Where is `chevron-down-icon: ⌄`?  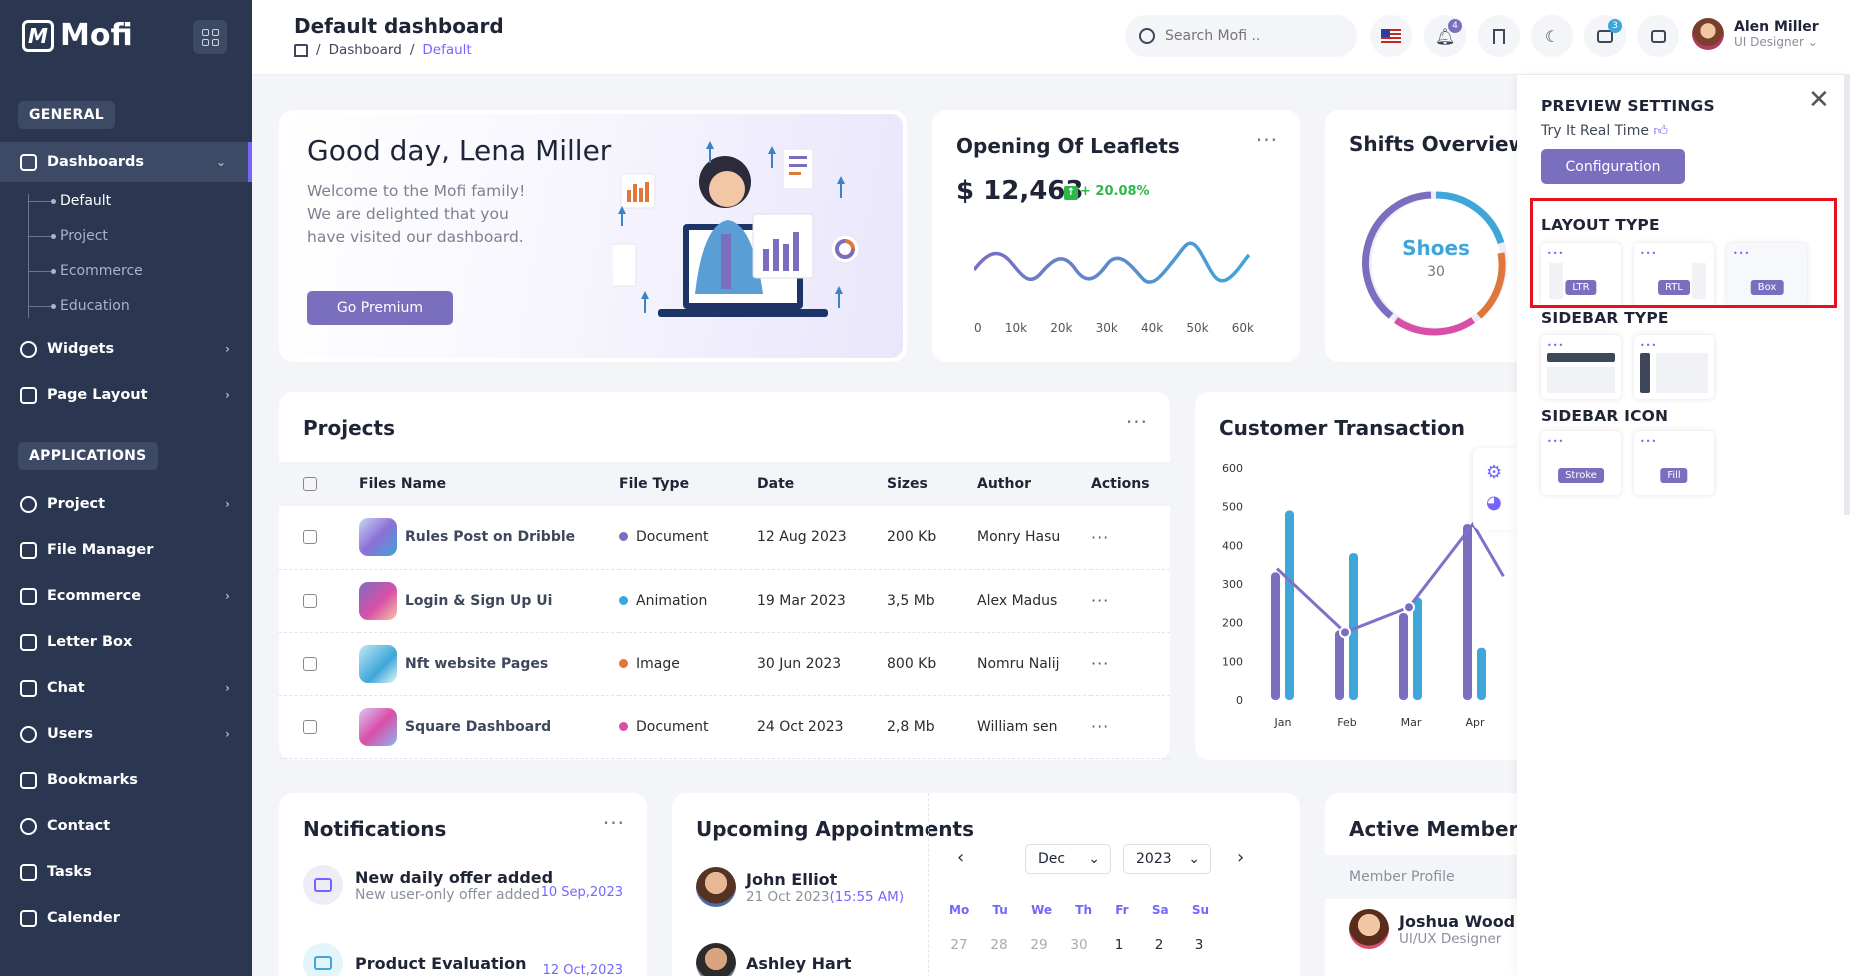
chevron-down-icon: ⌄ is located at coordinates (220, 162).